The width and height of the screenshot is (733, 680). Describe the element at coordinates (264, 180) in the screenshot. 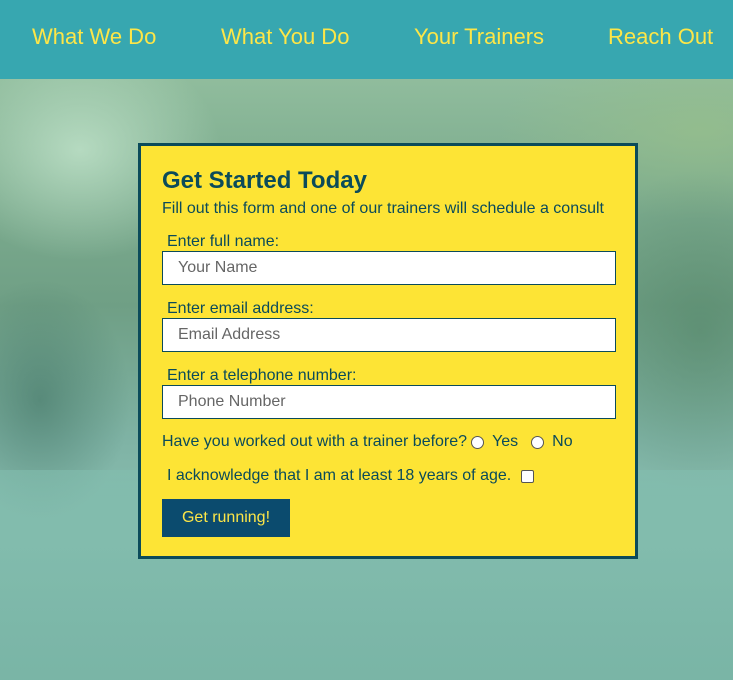

I see `form-title: Get Started Today` at that location.